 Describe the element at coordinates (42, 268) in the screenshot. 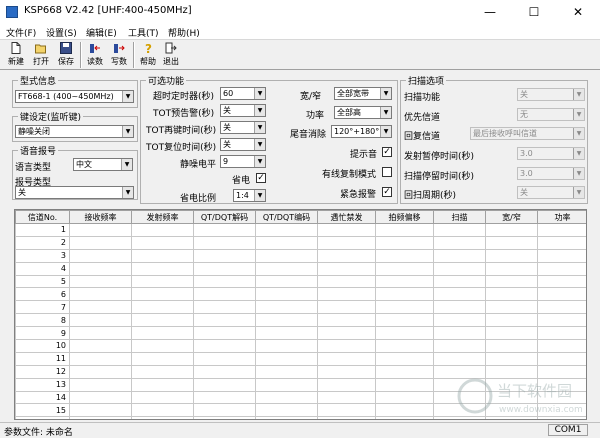

I see `channel-number-cell: 4` at that location.